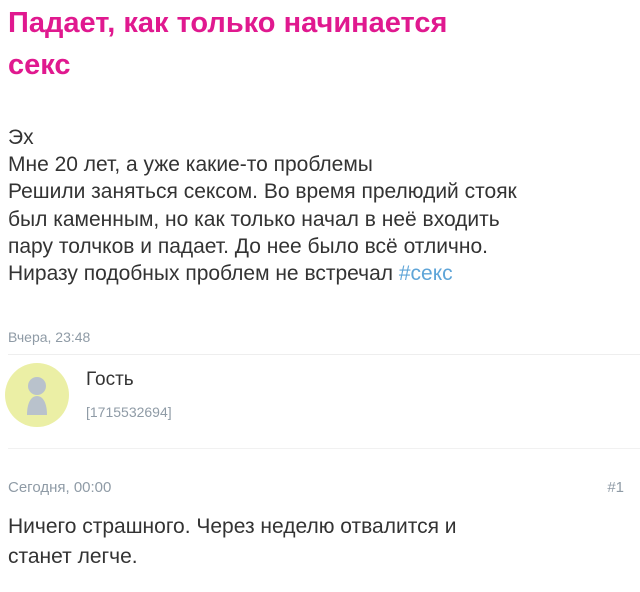 Image resolution: width=640 pixels, height=592 pixels. I want to click on author-name: Гость, so click(110, 380).